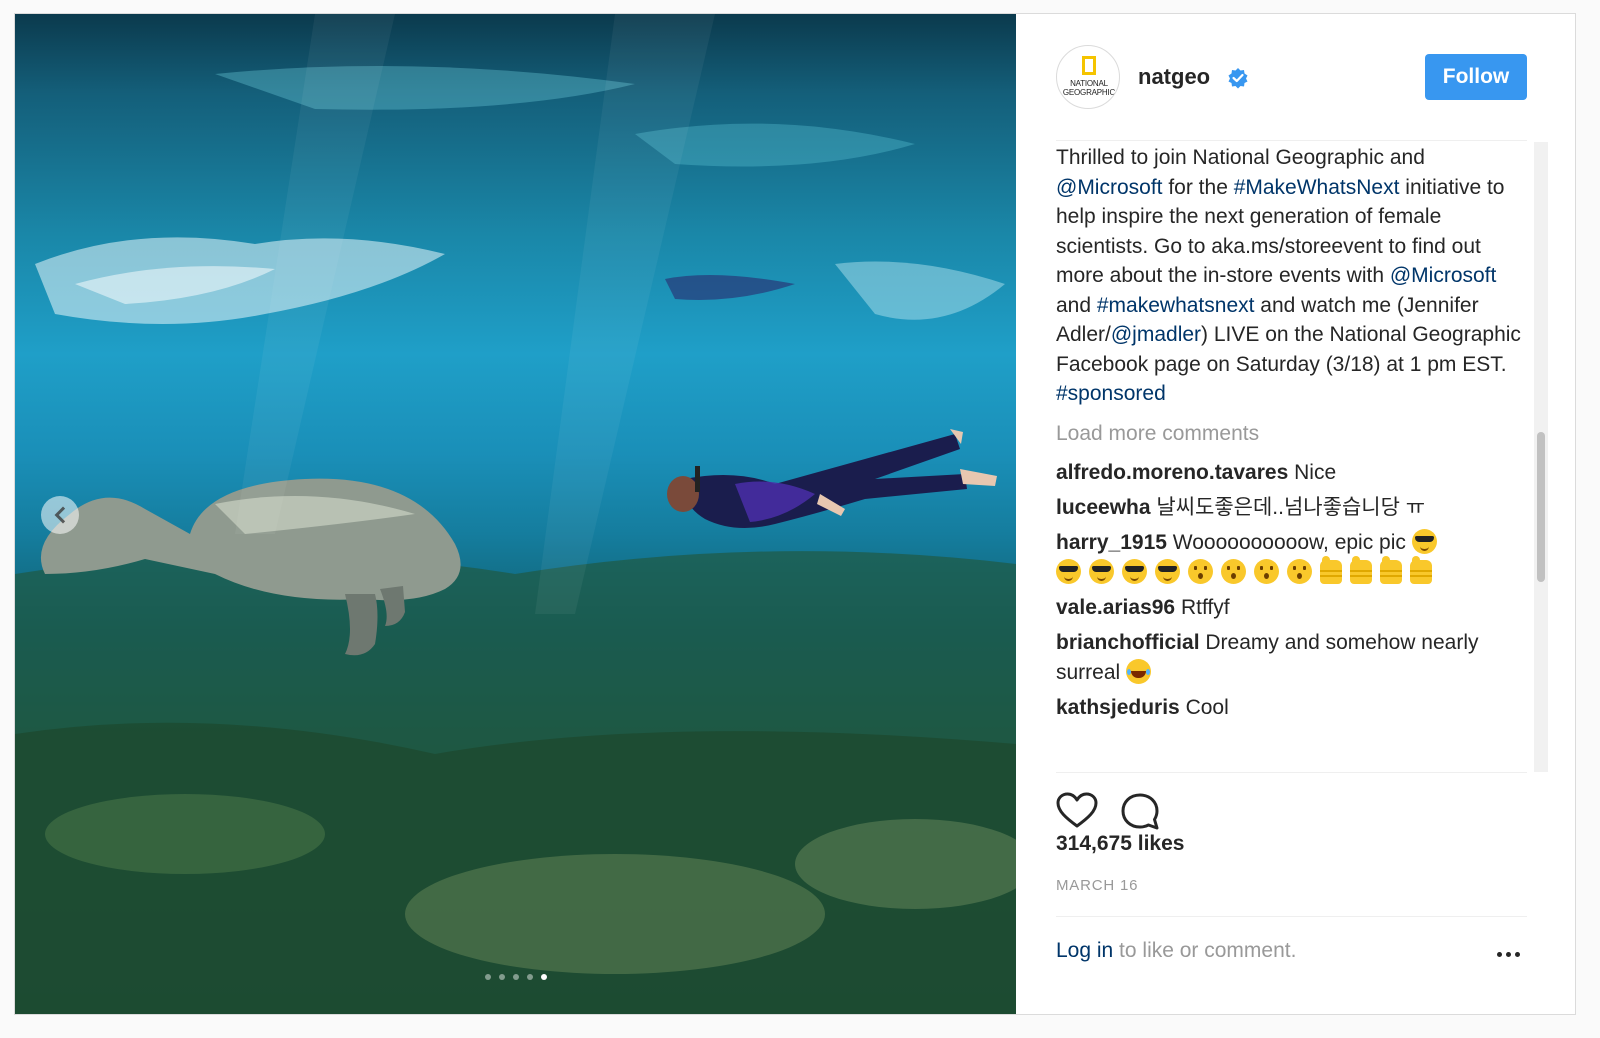 The height and width of the screenshot is (1038, 1600). What do you see at coordinates (1317, 187) in the screenshot?
I see `hashtag-link: #MakeWhatsNext` at bounding box center [1317, 187].